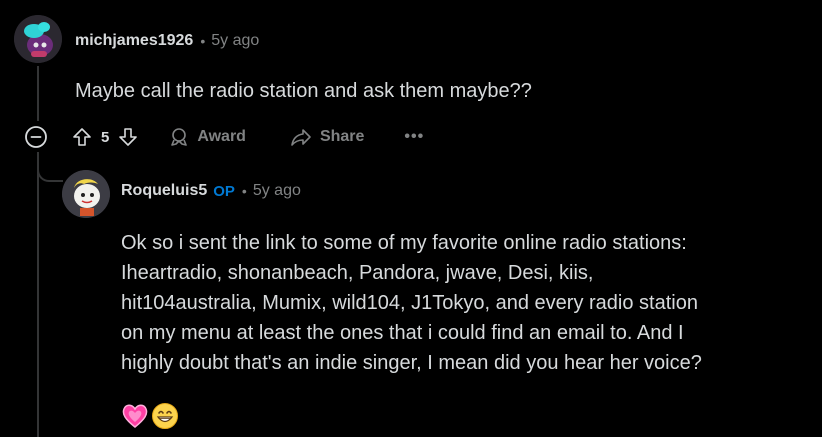 The width and height of the screenshot is (822, 437). Describe the element at coordinates (224, 191) in the screenshot. I see `op-badge: OP` at that location.